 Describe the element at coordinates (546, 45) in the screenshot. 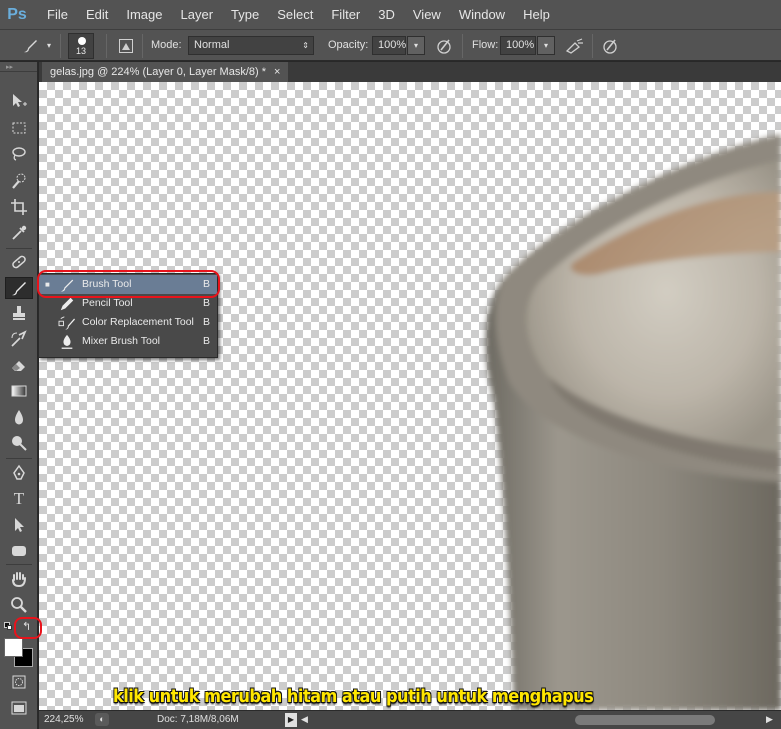

I see `flow-dropdown-icon: ▾` at that location.